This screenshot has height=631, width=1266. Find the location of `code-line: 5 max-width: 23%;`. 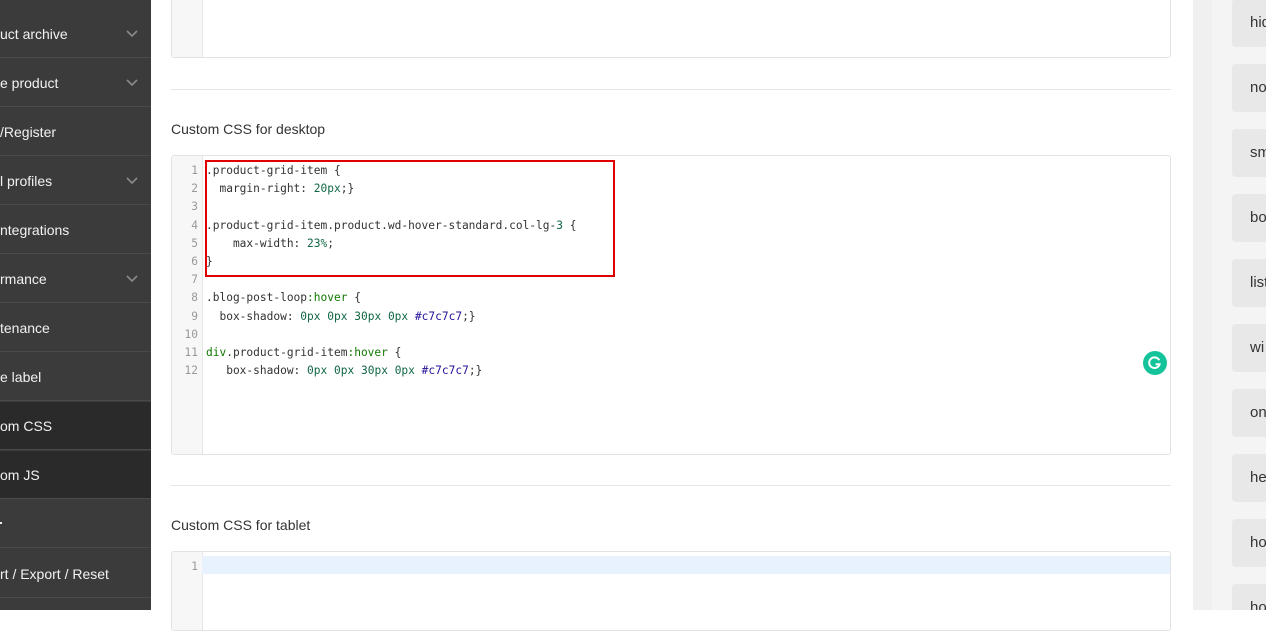

code-line: 5 max-width: 23%; is located at coordinates (671, 244).